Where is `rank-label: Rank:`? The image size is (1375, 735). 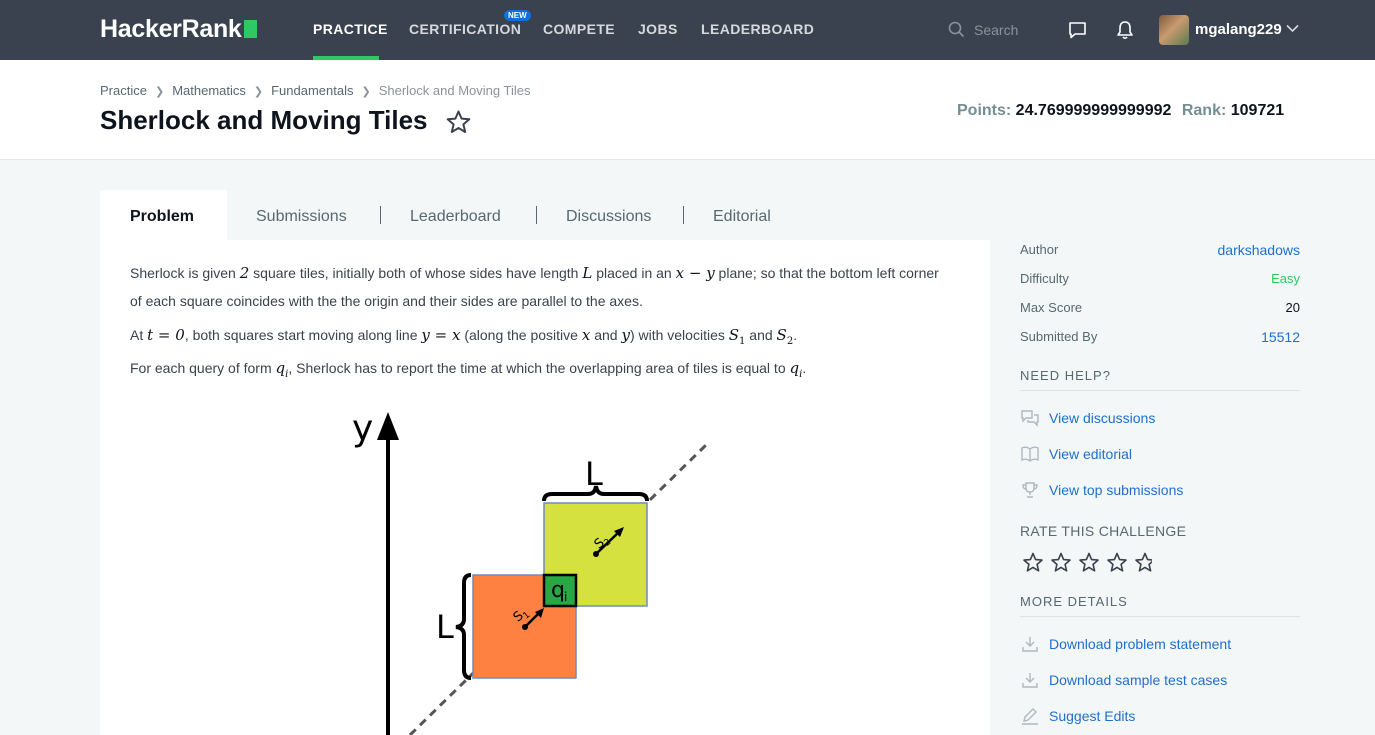 rank-label: Rank: is located at coordinates (1204, 110).